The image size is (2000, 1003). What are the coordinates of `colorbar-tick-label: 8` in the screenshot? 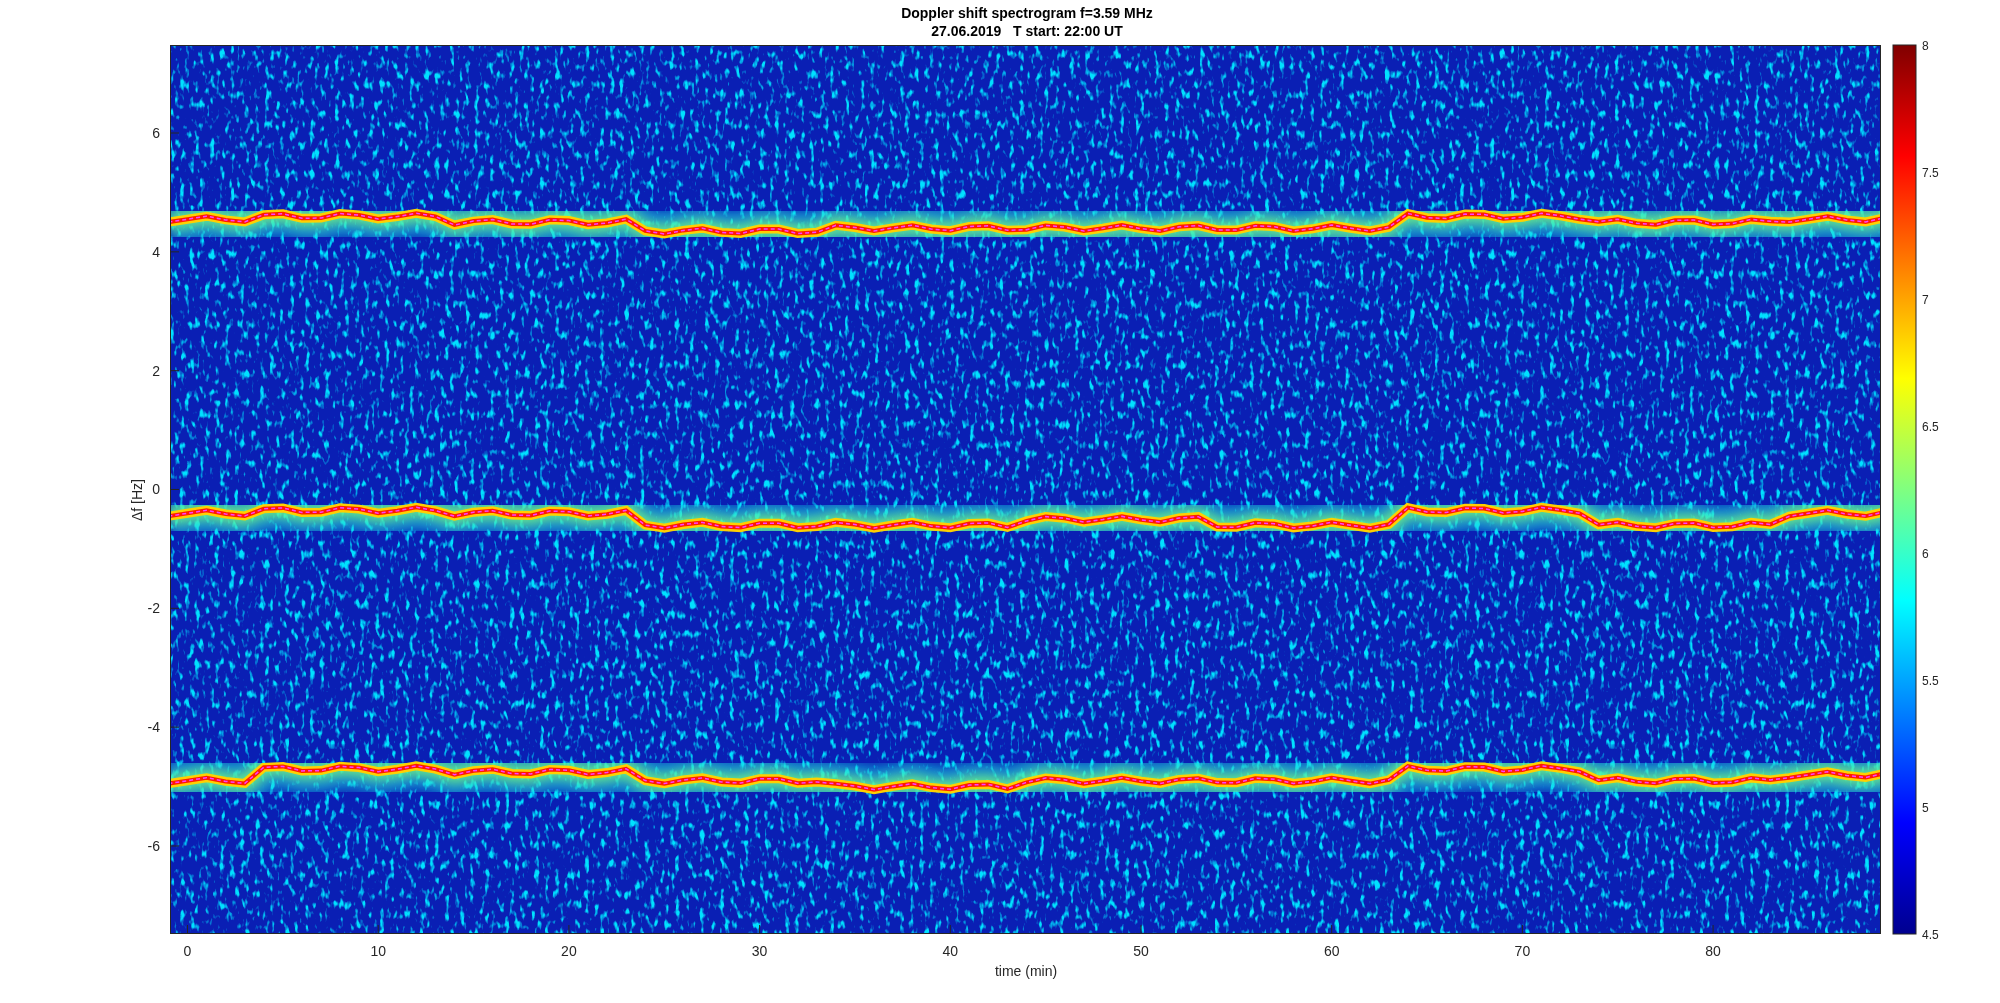 It's located at (1925, 46).